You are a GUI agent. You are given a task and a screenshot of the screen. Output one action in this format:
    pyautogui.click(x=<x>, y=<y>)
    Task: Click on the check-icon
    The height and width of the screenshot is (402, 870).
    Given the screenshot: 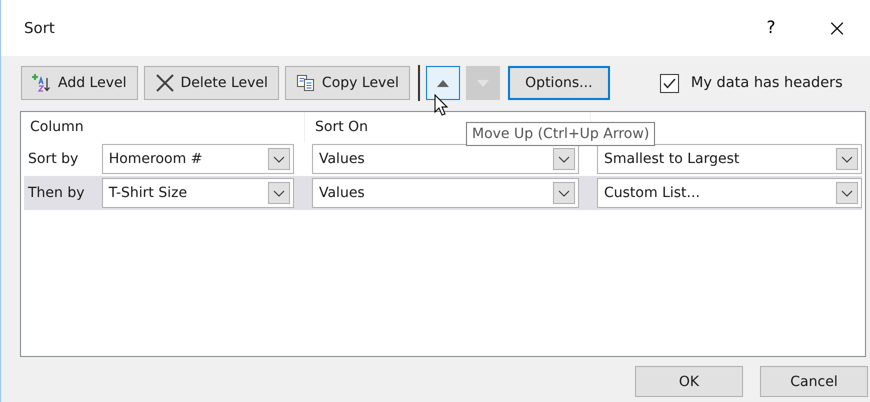 What is the action you would take?
    pyautogui.click(x=669, y=83)
    